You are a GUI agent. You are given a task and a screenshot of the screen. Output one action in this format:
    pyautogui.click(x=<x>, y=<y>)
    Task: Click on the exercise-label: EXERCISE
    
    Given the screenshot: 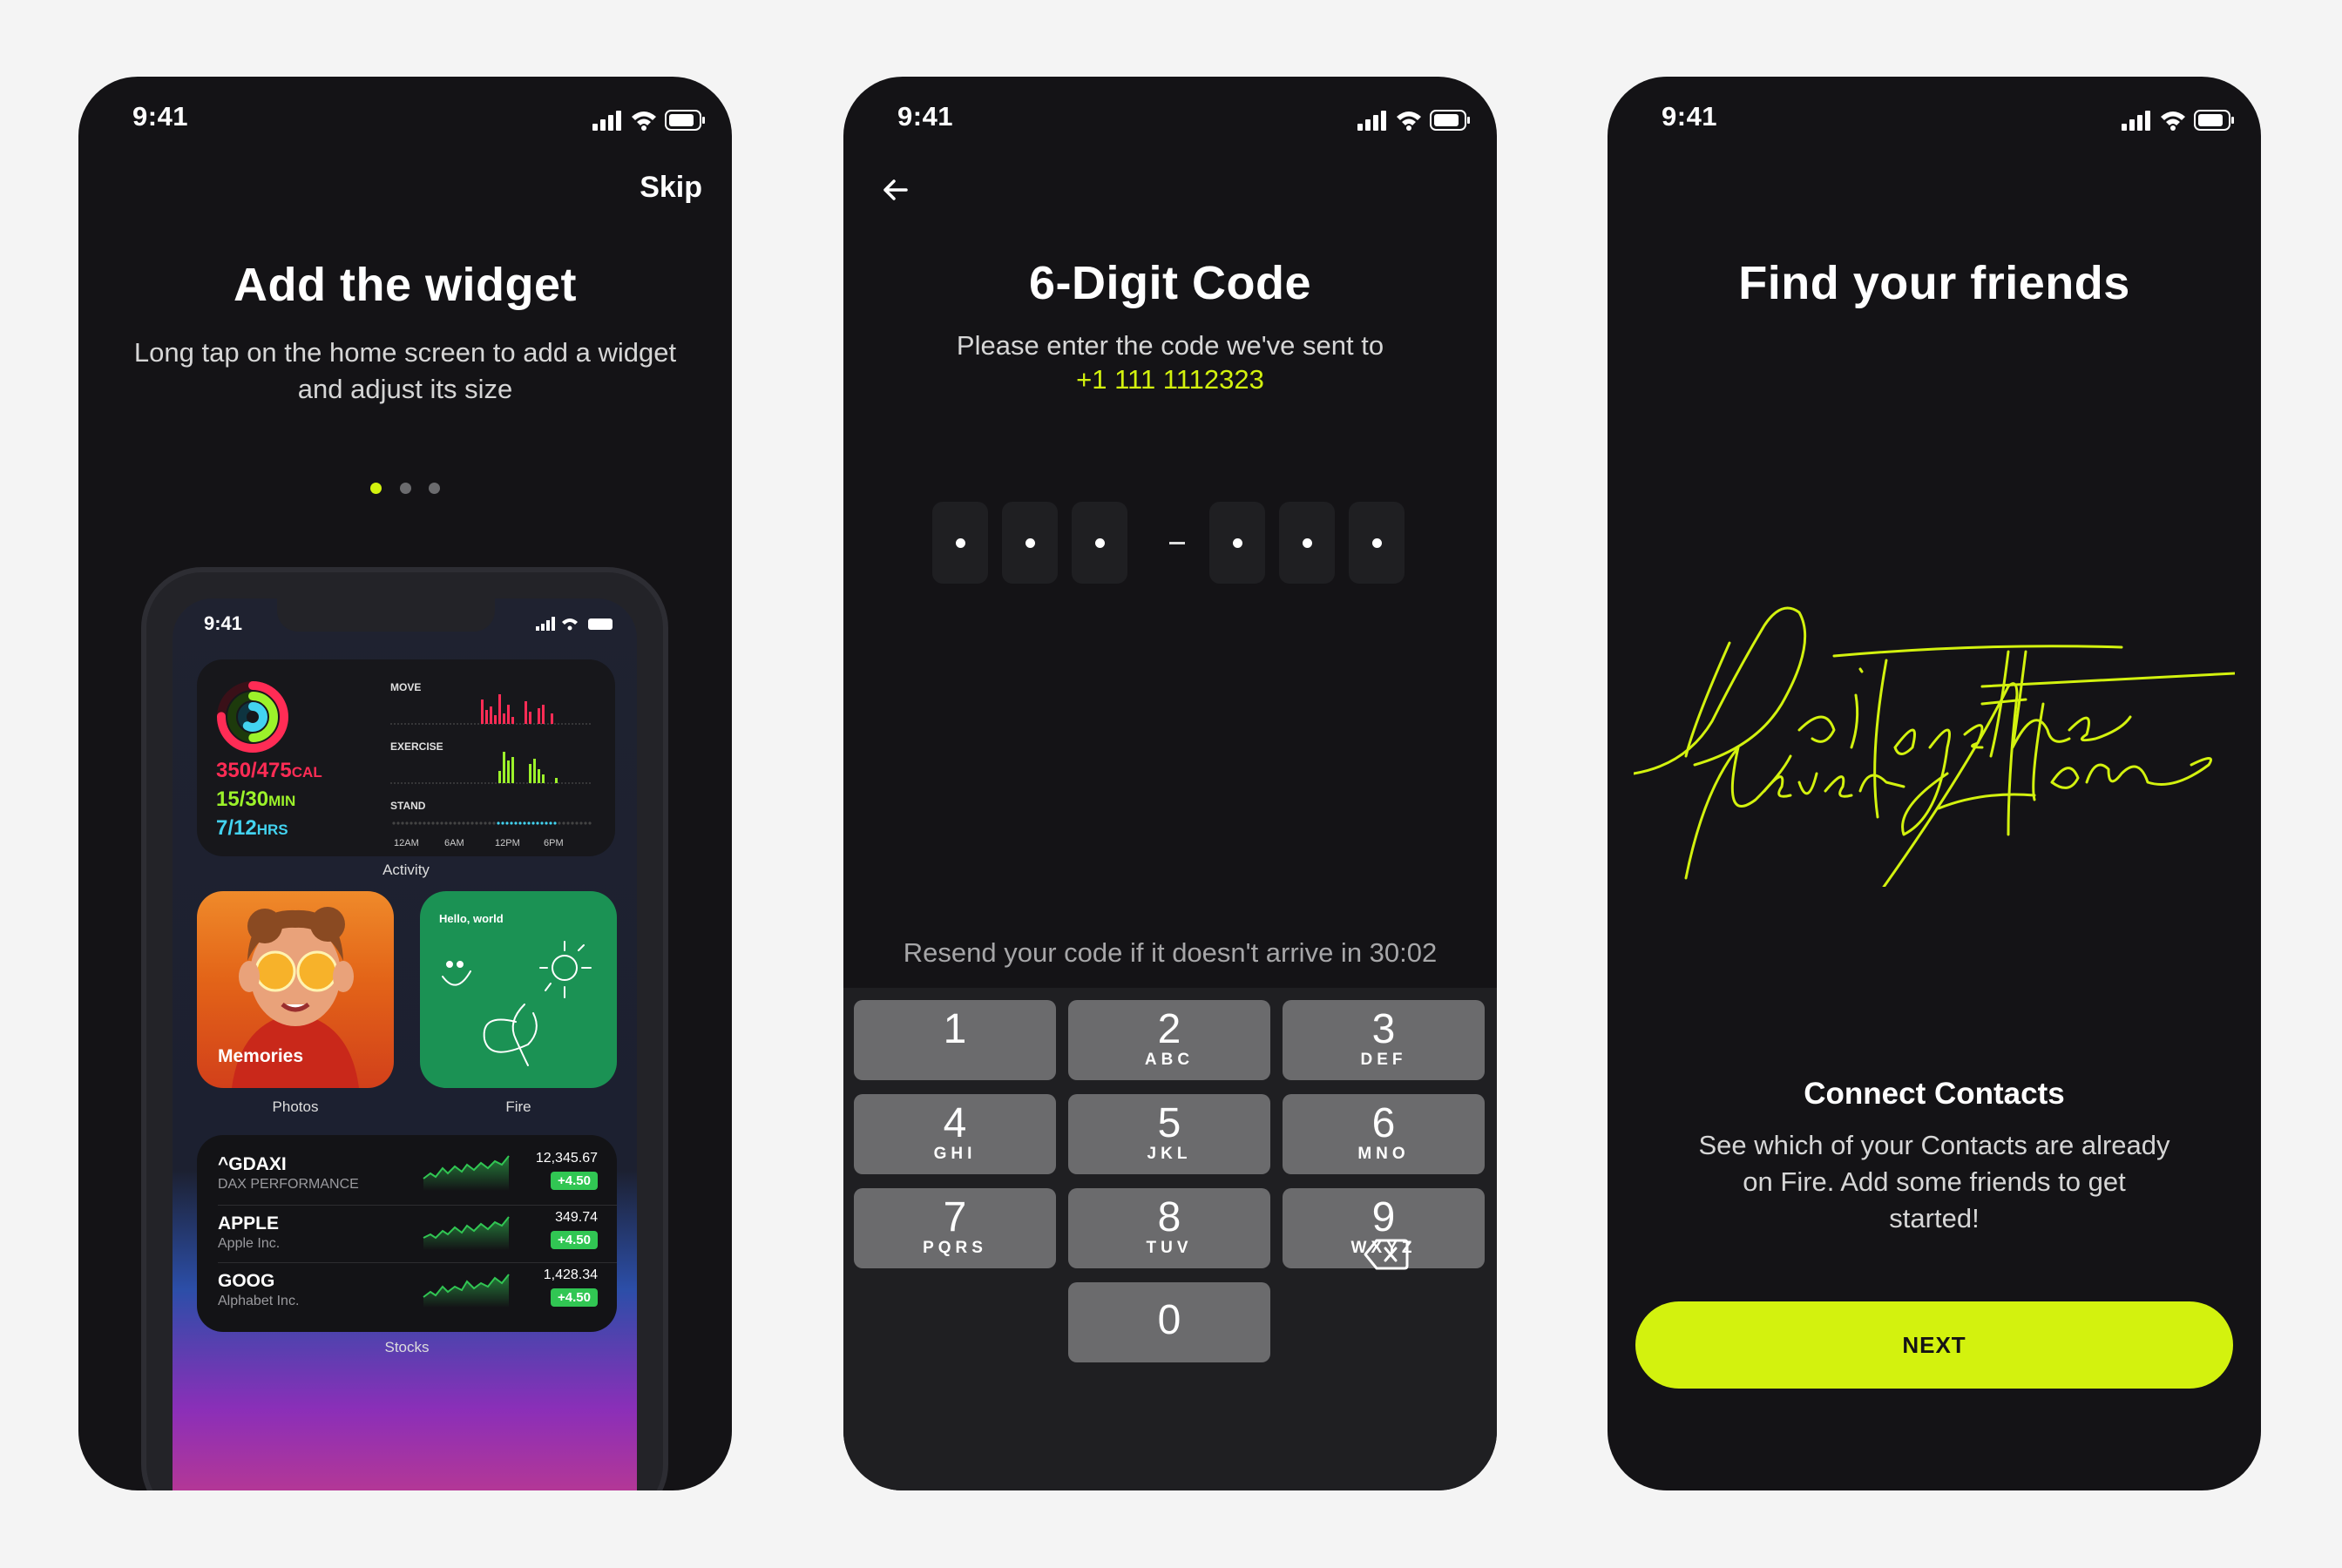 What is the action you would take?
    pyautogui.click(x=416, y=746)
    